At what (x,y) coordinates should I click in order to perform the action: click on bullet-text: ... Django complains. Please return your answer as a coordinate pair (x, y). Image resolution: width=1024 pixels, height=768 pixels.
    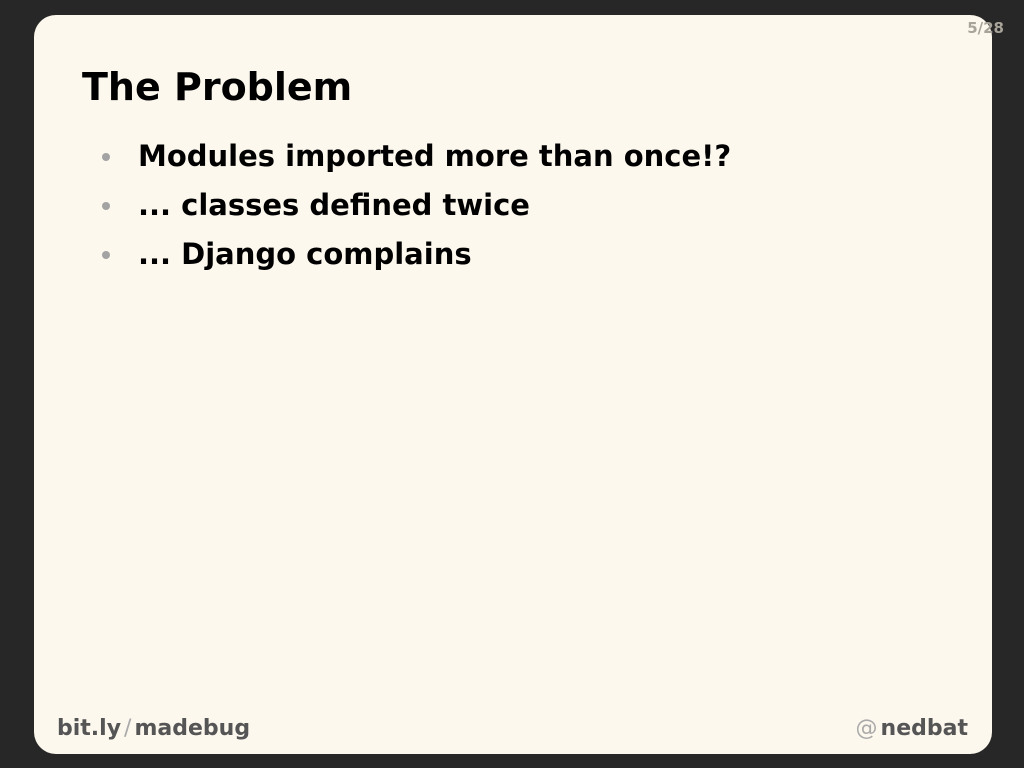
    Looking at the image, I should click on (305, 254).